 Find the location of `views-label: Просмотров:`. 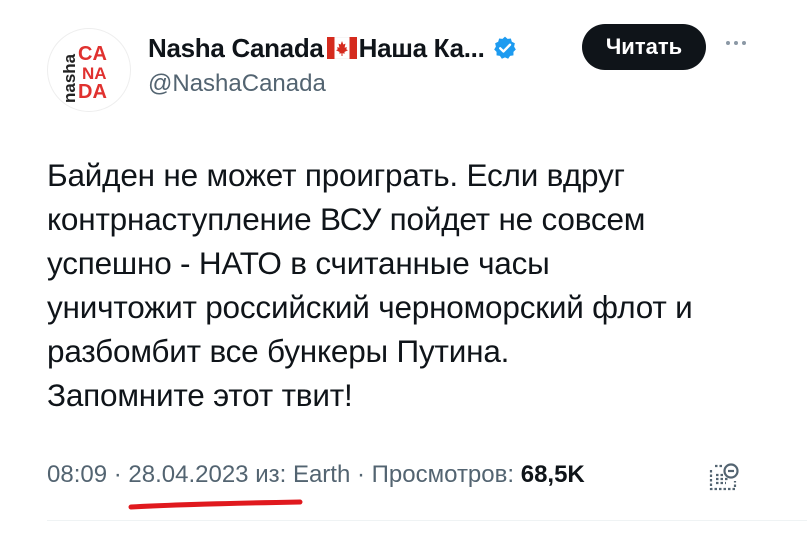

views-label: Просмотров: is located at coordinates (443, 474).